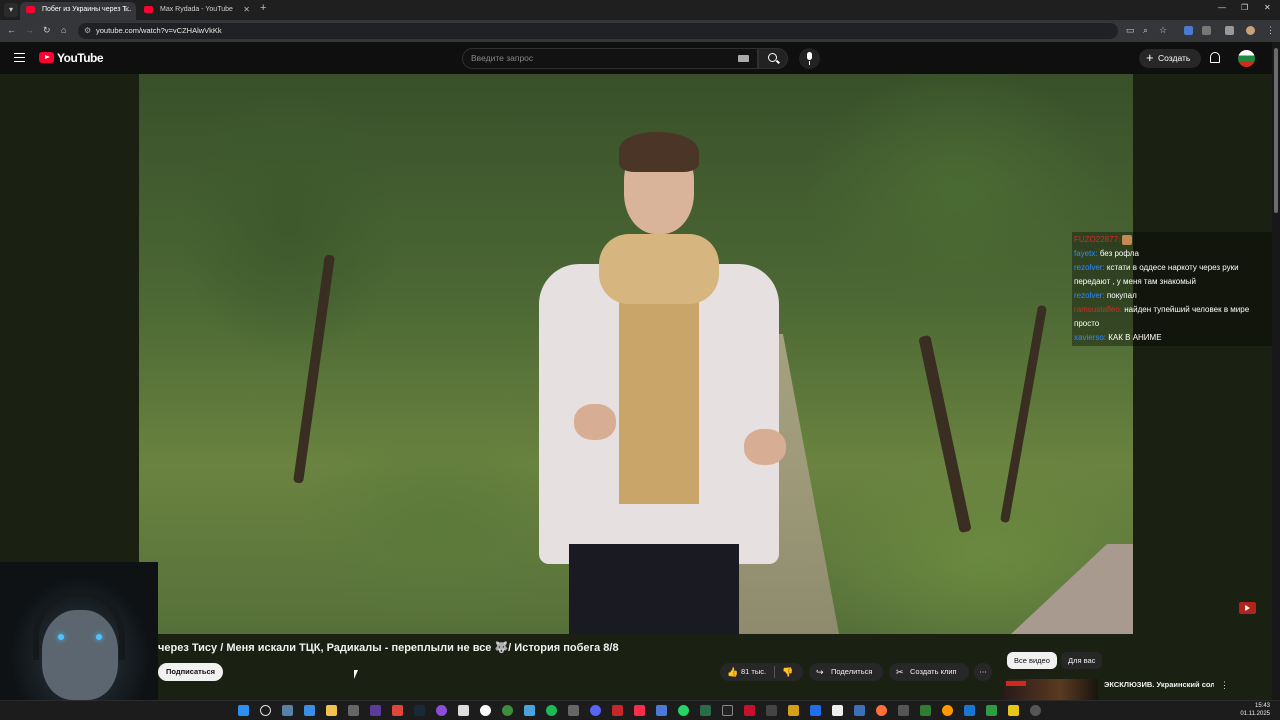 This screenshot has width=1280, height=720. What do you see at coordinates (243, 710) in the screenshot?
I see `start-windows-icon` at bounding box center [243, 710].